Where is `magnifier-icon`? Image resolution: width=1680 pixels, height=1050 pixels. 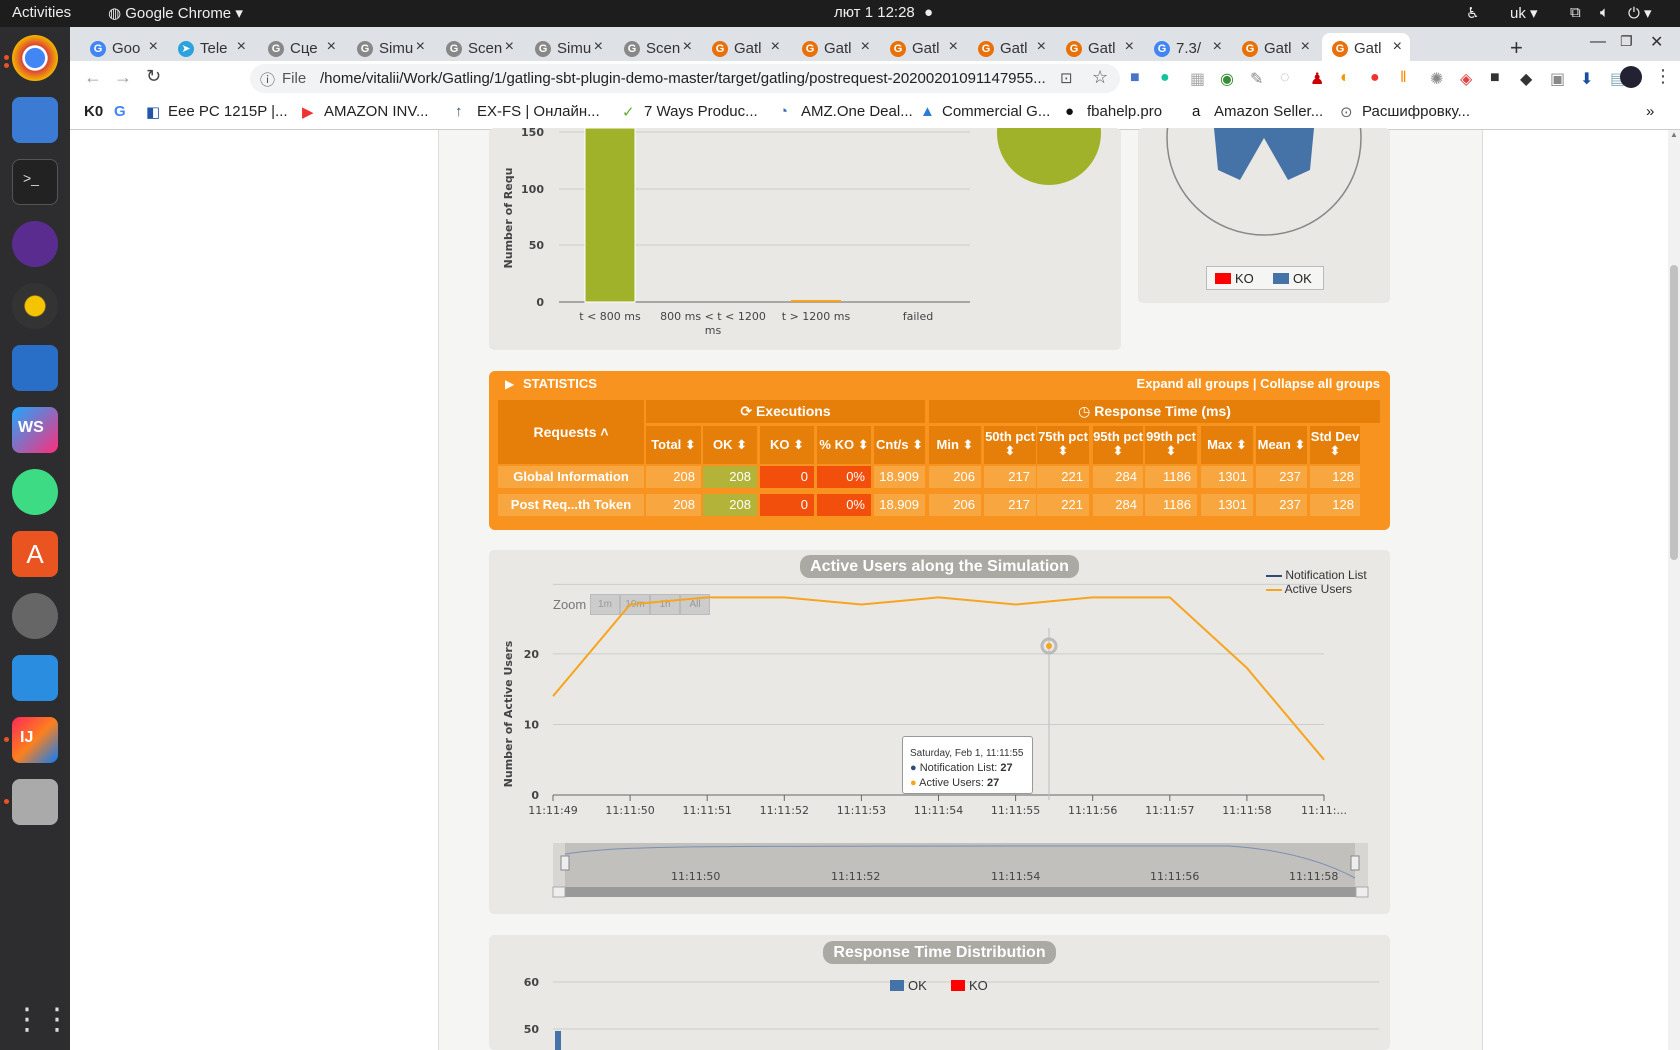
magnifier-icon is located at coordinates (35, 802).